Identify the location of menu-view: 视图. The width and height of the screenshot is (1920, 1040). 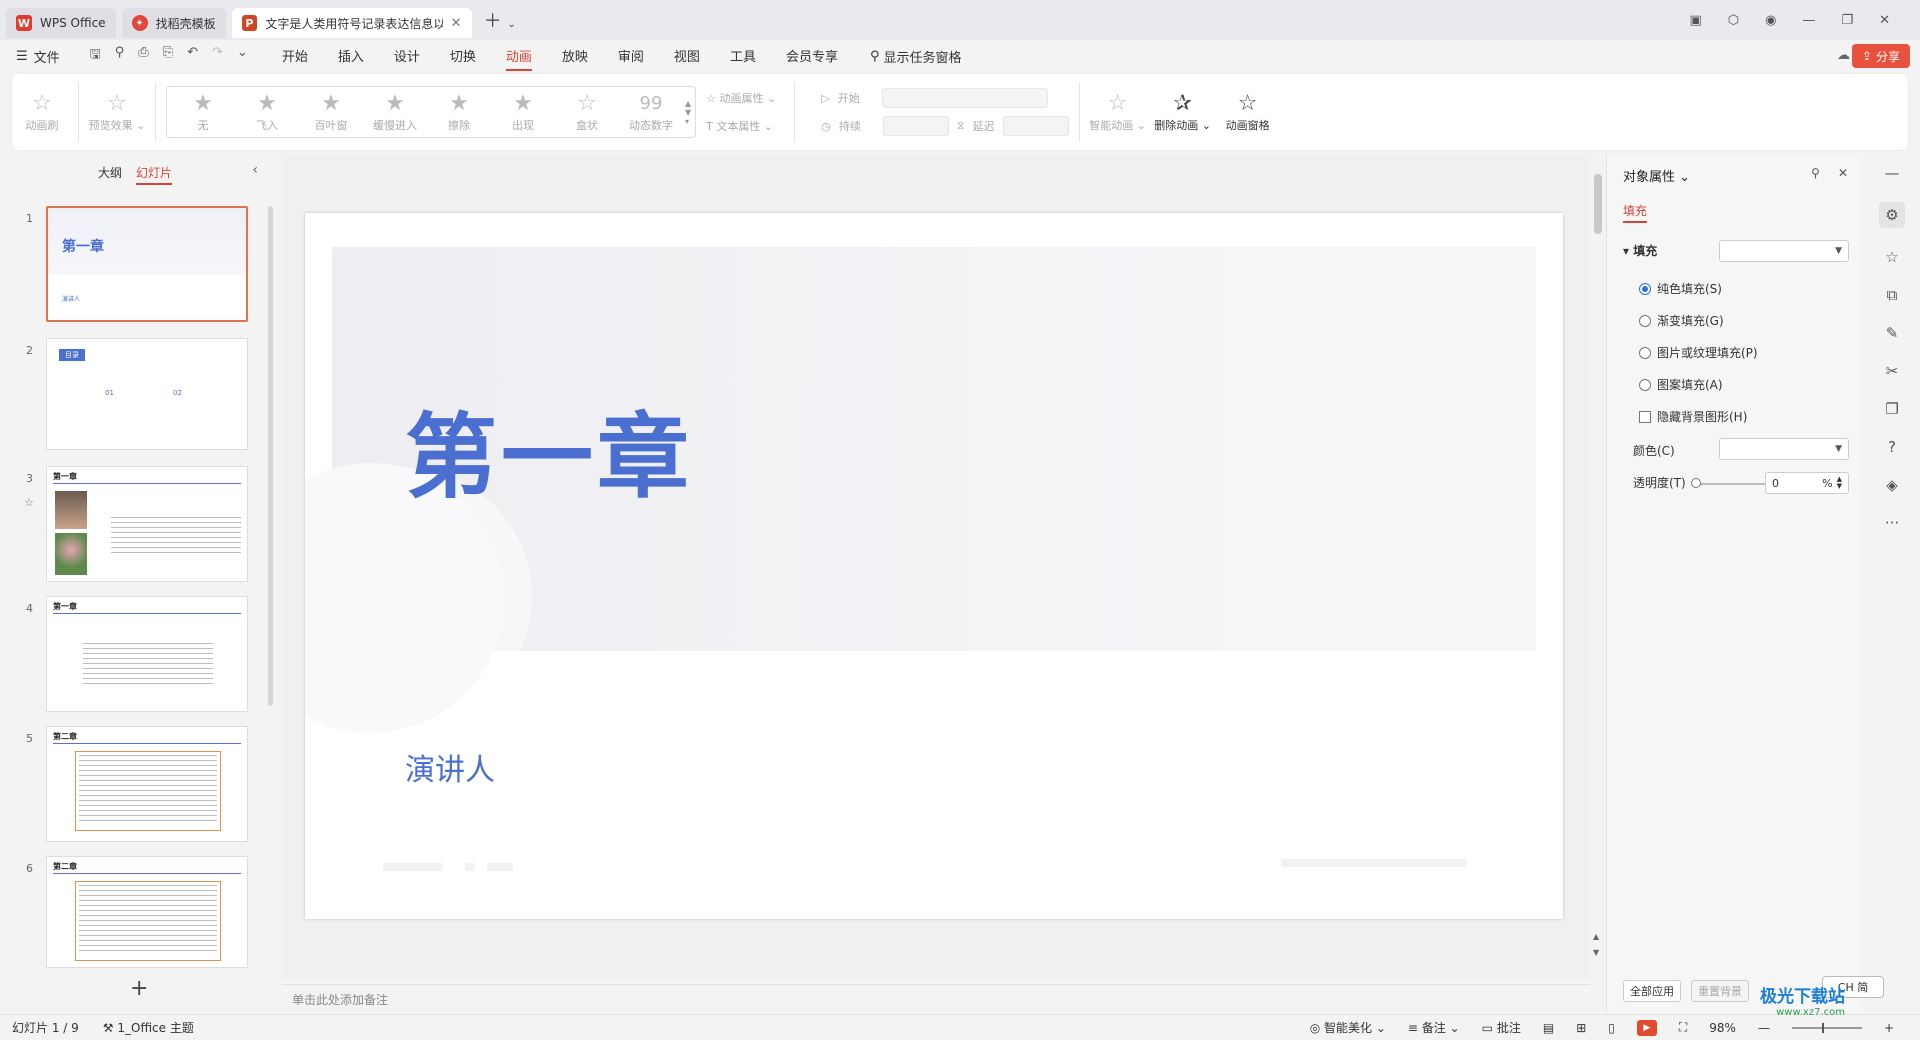
(687, 56).